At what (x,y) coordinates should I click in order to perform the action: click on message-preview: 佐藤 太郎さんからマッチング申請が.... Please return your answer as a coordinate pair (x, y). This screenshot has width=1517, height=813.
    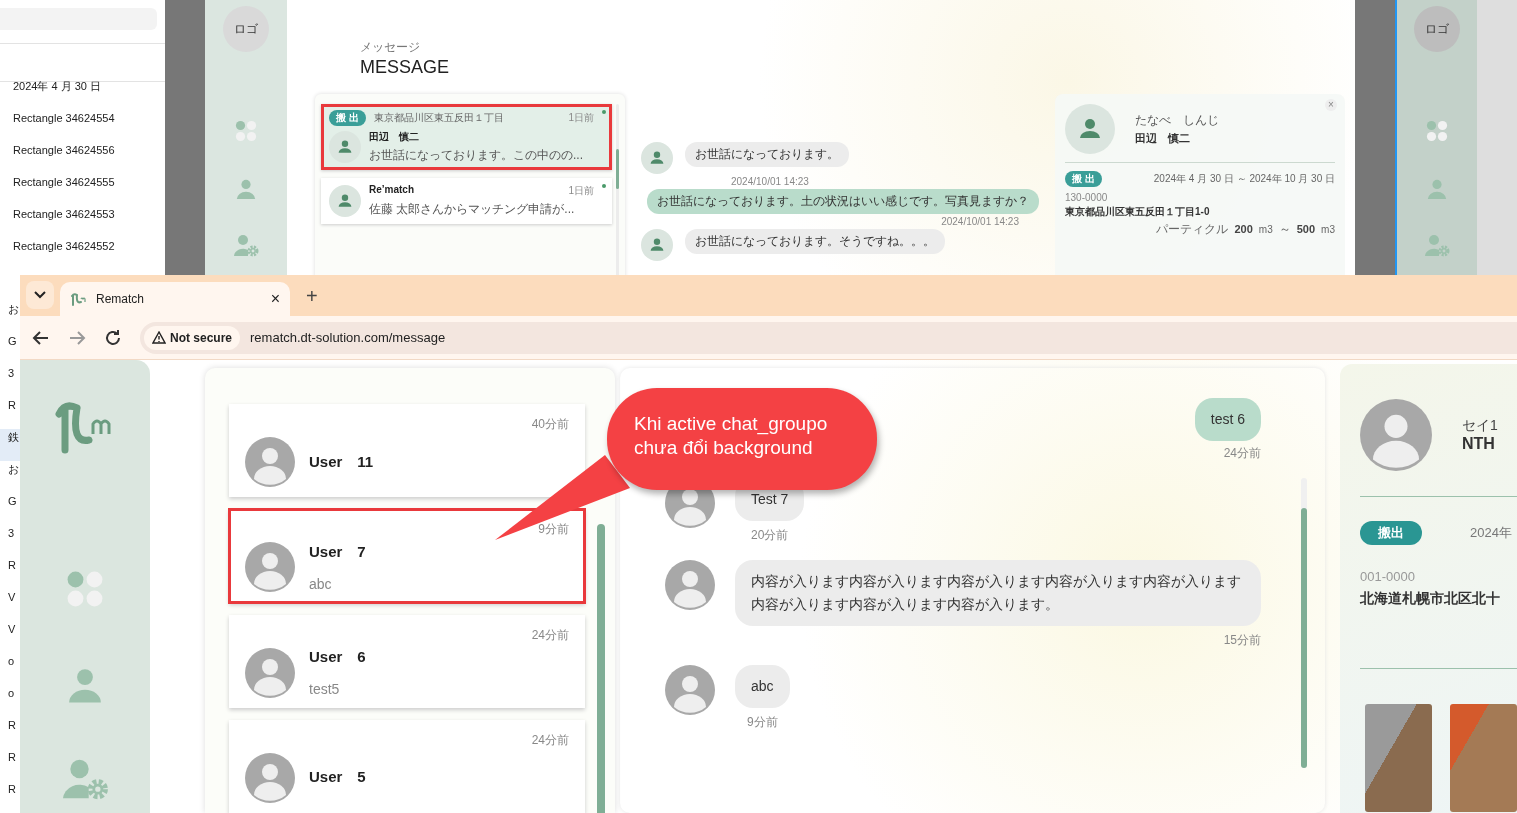
    Looking at the image, I should click on (472, 209).